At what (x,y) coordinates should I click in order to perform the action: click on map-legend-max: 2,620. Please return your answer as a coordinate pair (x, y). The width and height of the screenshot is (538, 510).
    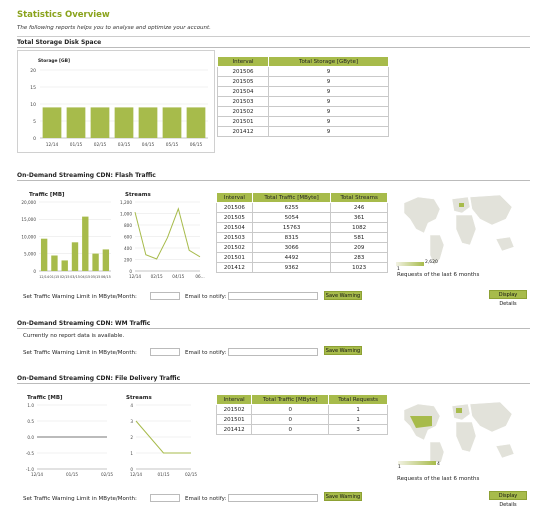
    Looking at the image, I should click on (431, 262).